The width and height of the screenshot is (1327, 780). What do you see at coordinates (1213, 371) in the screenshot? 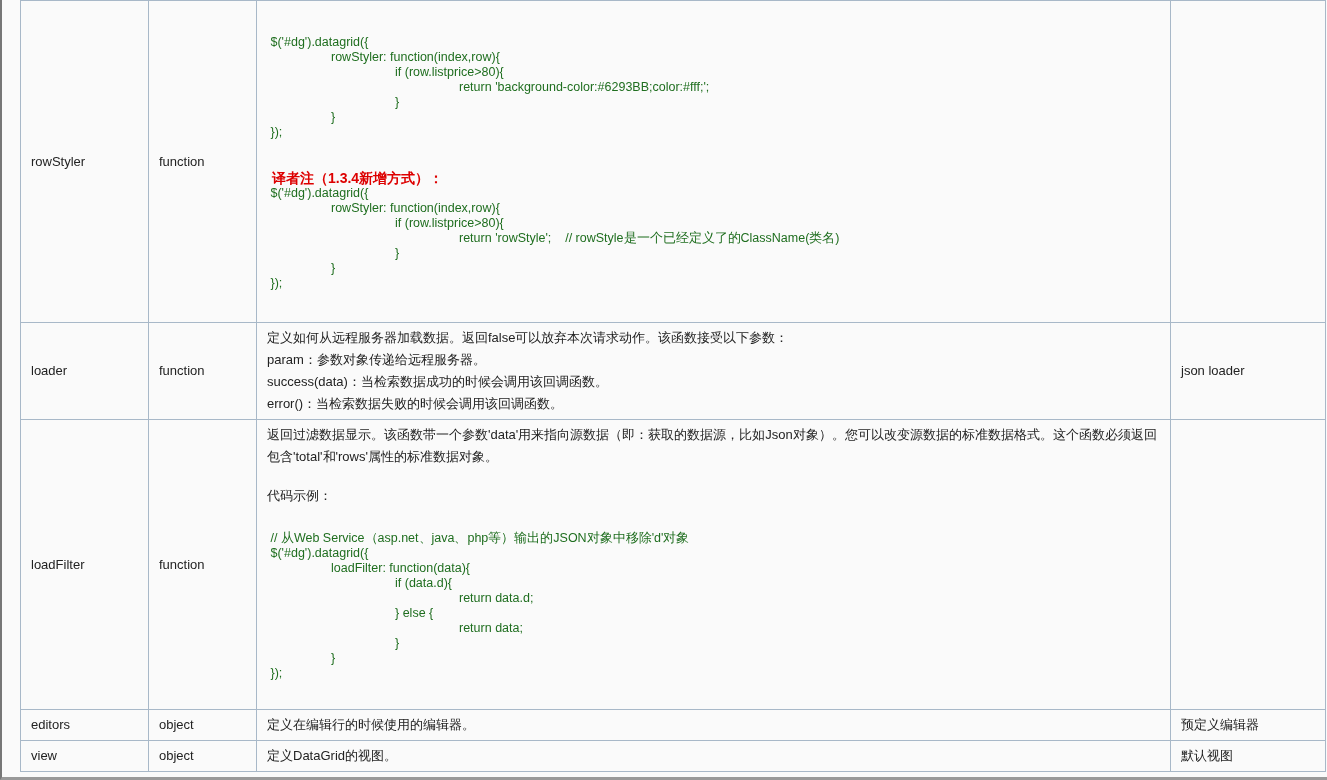
I see `default-value: json loader` at bounding box center [1213, 371].